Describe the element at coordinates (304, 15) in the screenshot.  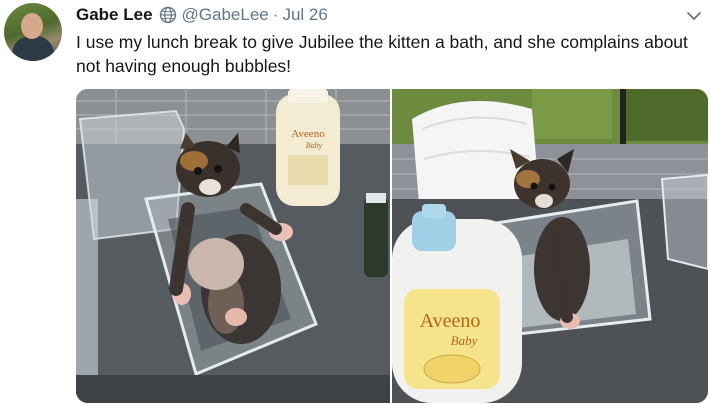
I see `tweet-date: Jul 26` at that location.